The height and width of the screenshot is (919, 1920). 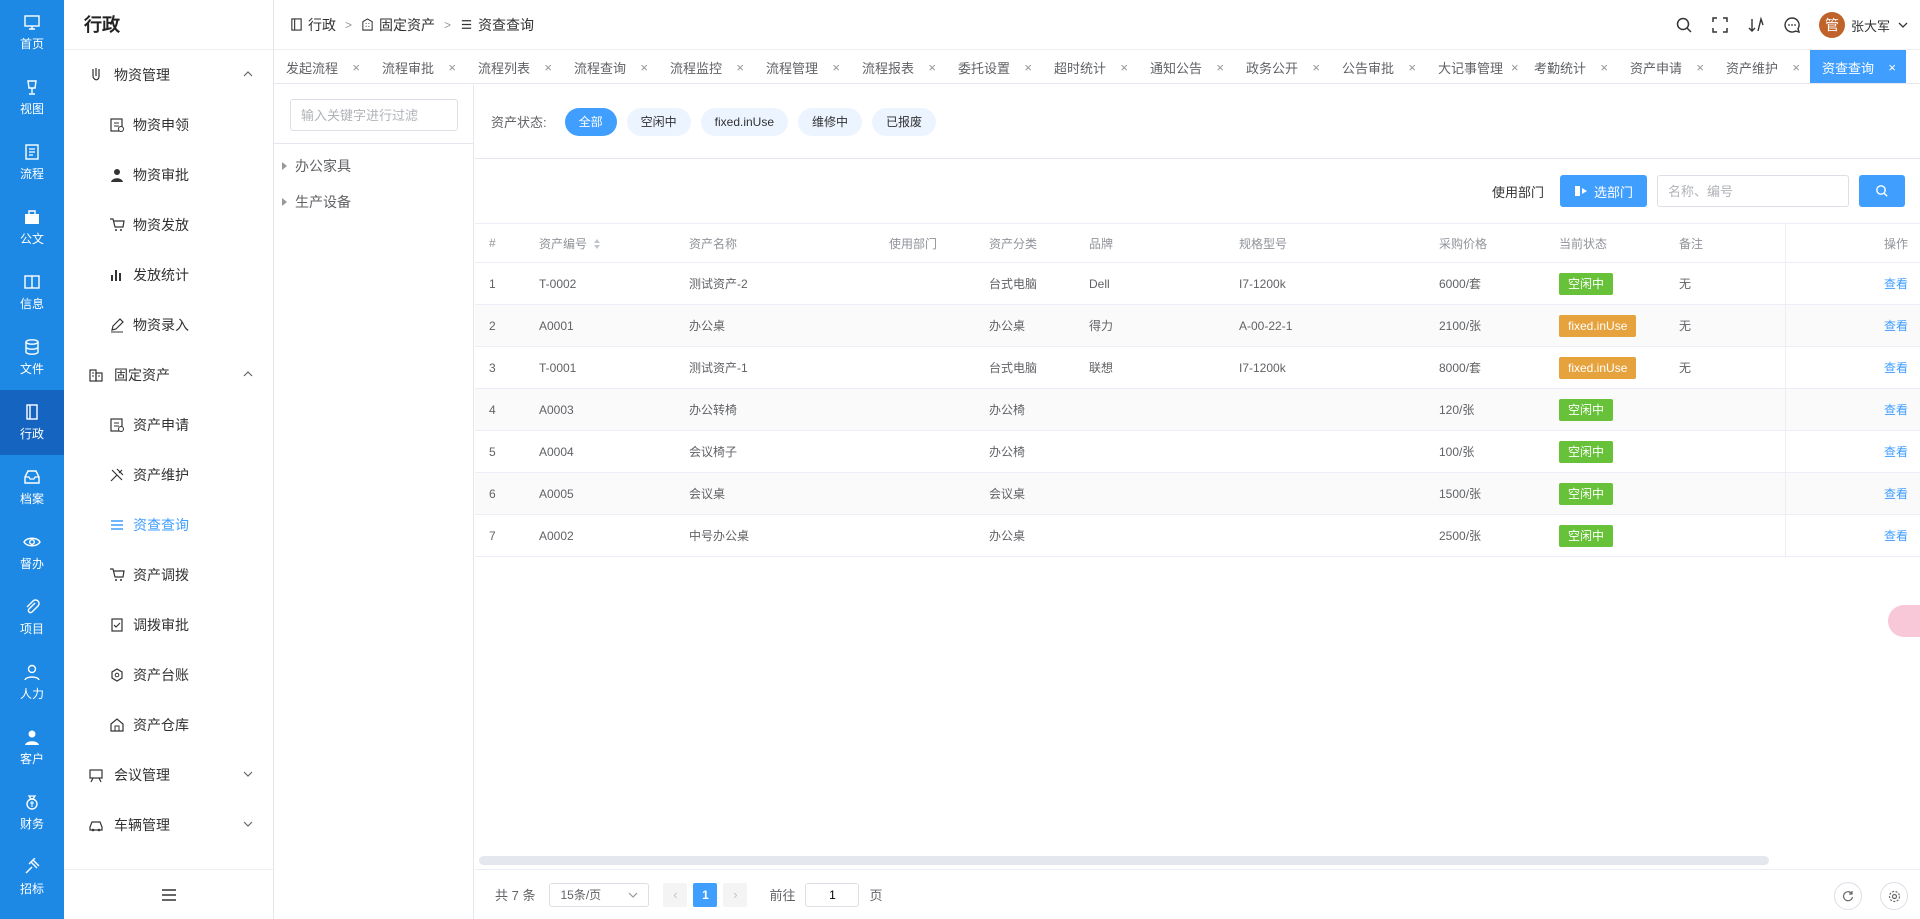 What do you see at coordinates (1603, 191) in the screenshot?
I see `select-dept-button: 选部门` at bounding box center [1603, 191].